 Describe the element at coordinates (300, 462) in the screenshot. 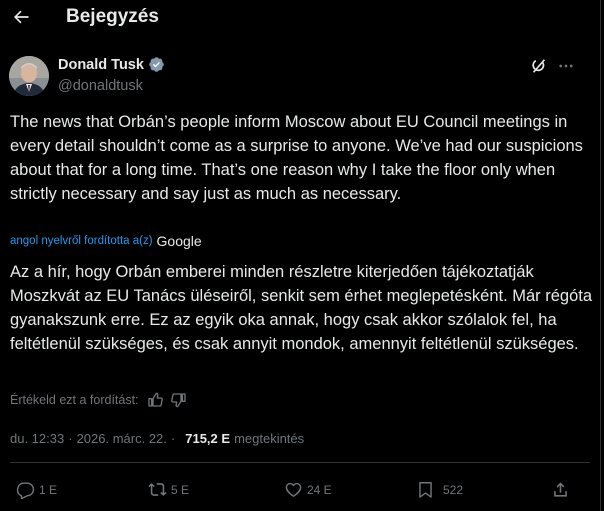

I see `divider` at that location.